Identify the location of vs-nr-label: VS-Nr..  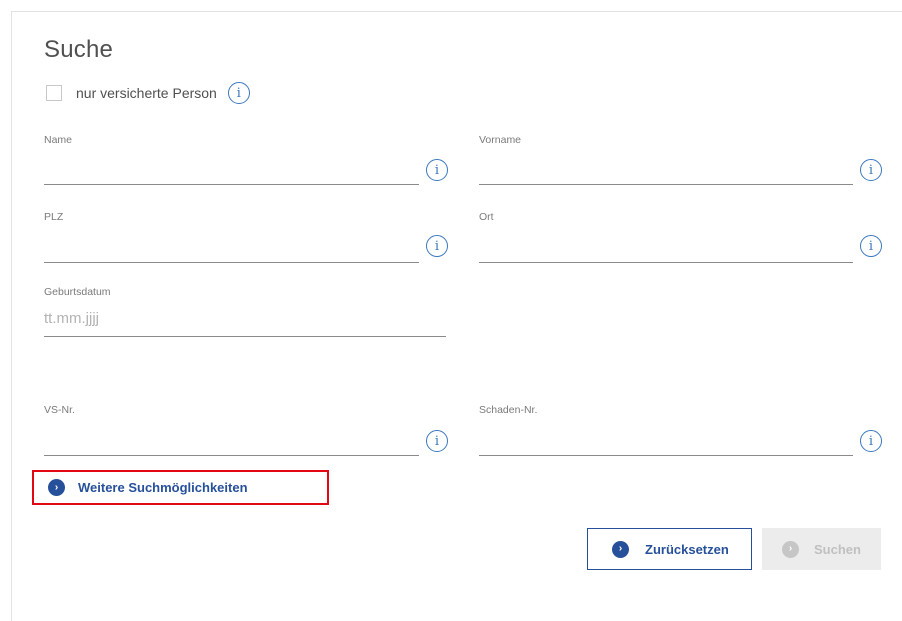
(59, 410).